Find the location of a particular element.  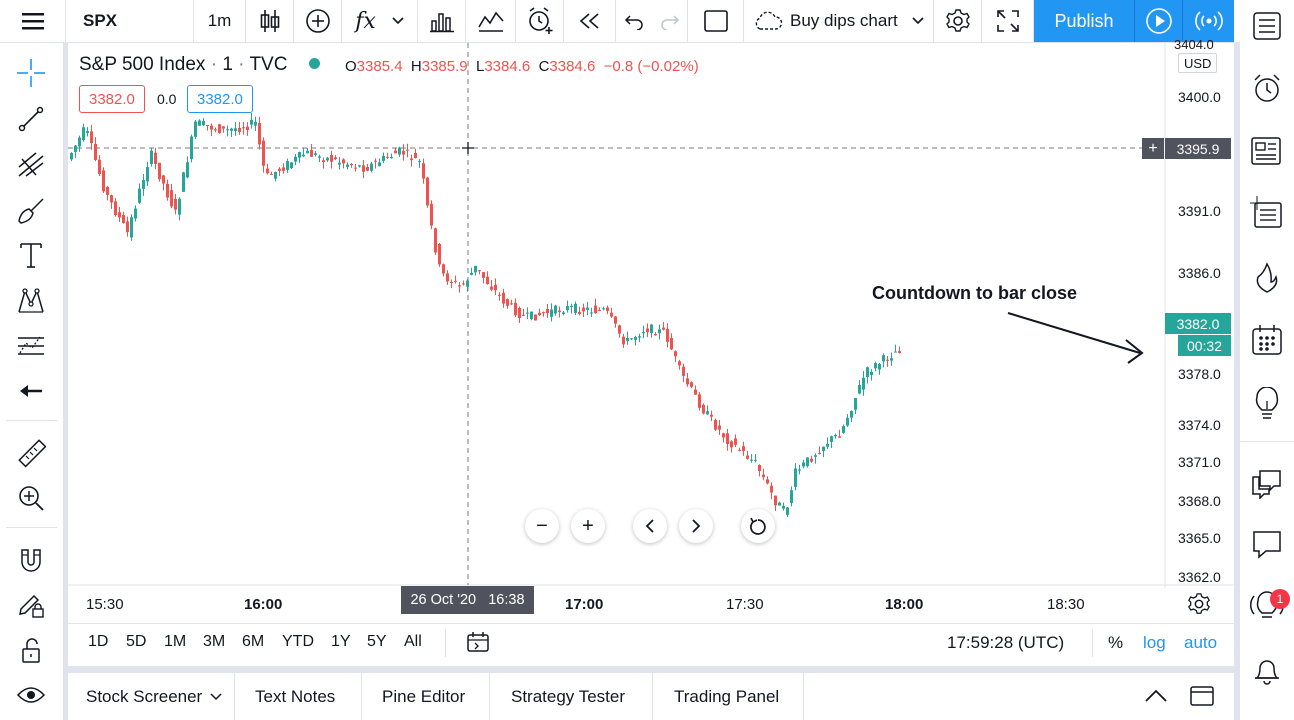

calendar-button is located at coordinates (1267, 340).